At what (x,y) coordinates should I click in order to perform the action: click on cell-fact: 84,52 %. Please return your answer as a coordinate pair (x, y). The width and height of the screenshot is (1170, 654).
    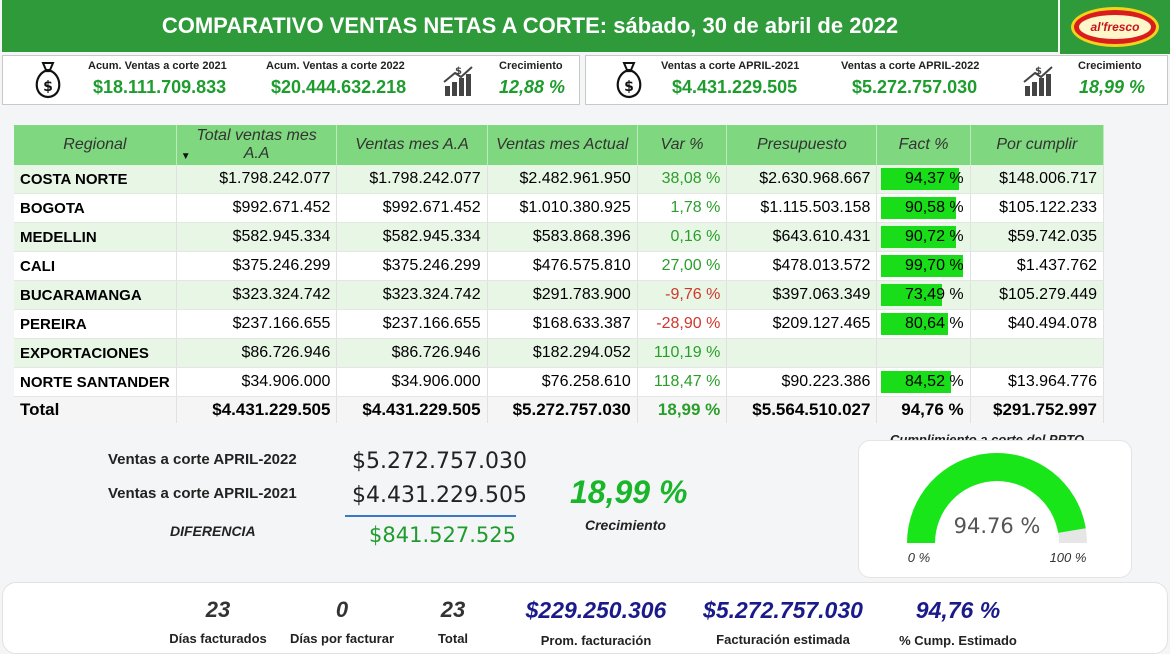
    Looking at the image, I should click on (923, 382).